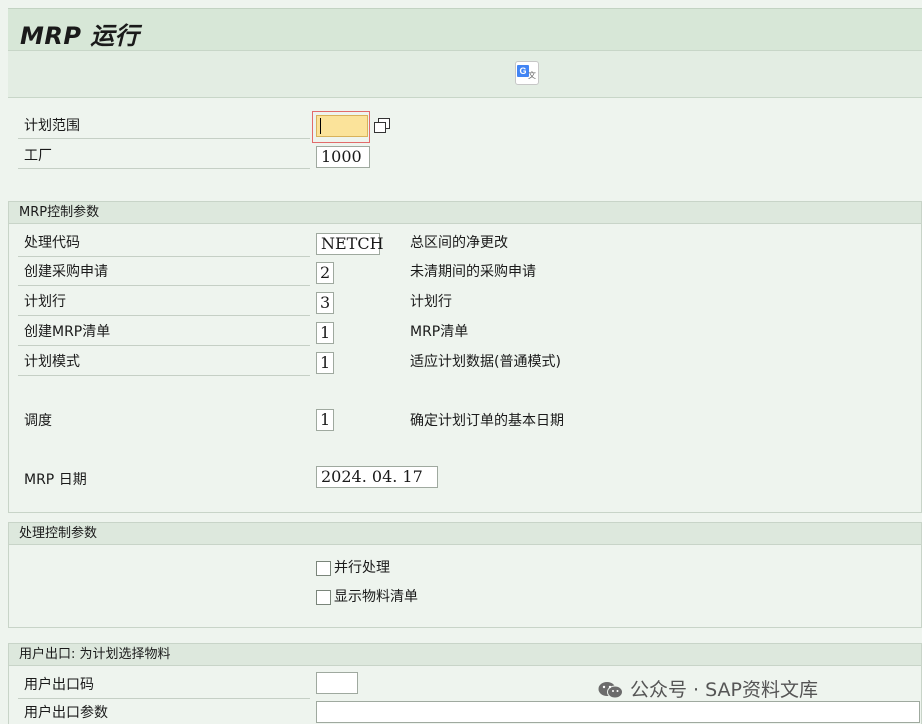 The image size is (922, 724). Describe the element at coordinates (473, 272) in the screenshot. I see `create-purchase-req-desc: 未清期间的采购申请` at that location.